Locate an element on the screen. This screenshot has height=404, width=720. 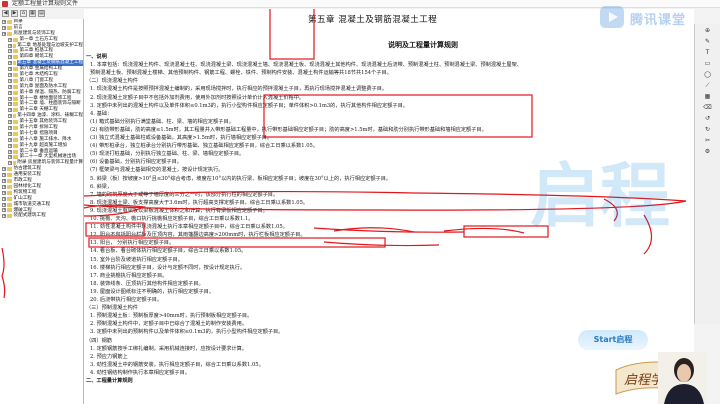
annotation-check-icon is located at coordinates (3, 273).